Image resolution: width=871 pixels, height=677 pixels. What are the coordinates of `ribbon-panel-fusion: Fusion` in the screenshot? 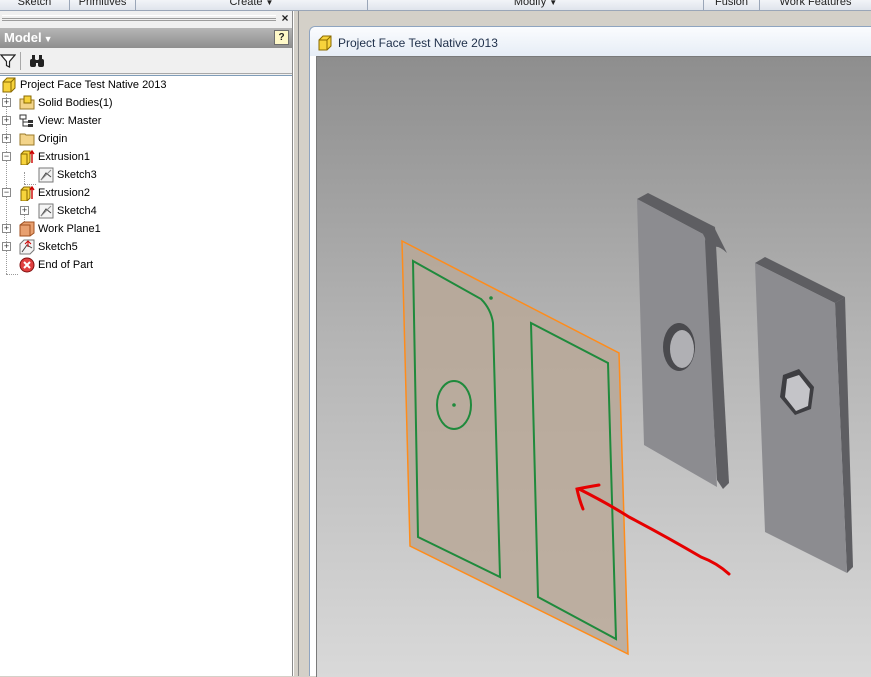 It's located at (732, 5).